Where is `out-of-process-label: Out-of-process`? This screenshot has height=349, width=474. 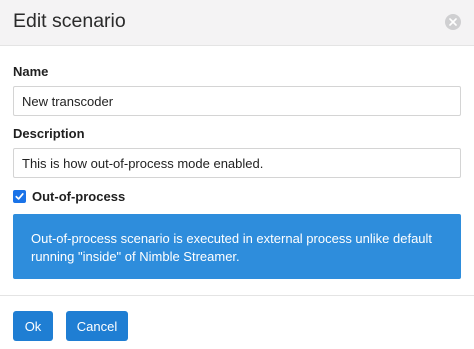 out-of-process-label: Out-of-process is located at coordinates (79, 196).